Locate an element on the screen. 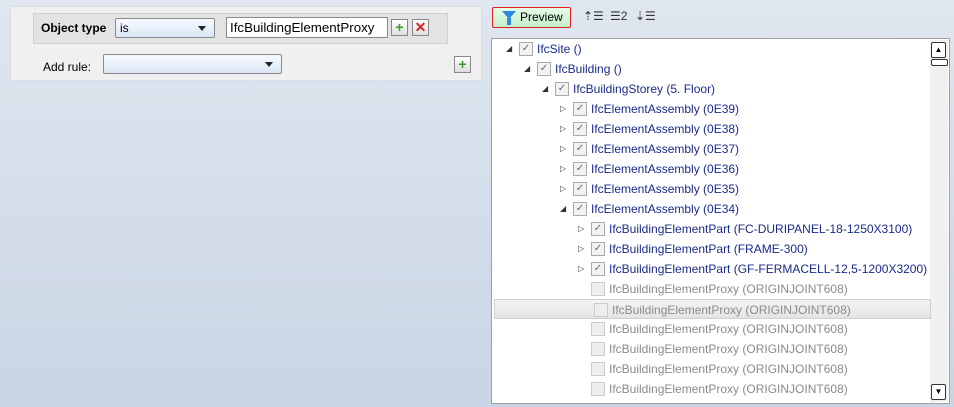 The width and height of the screenshot is (954, 407). item-label: IfcElementAssembly (0E38) is located at coordinates (665, 129).